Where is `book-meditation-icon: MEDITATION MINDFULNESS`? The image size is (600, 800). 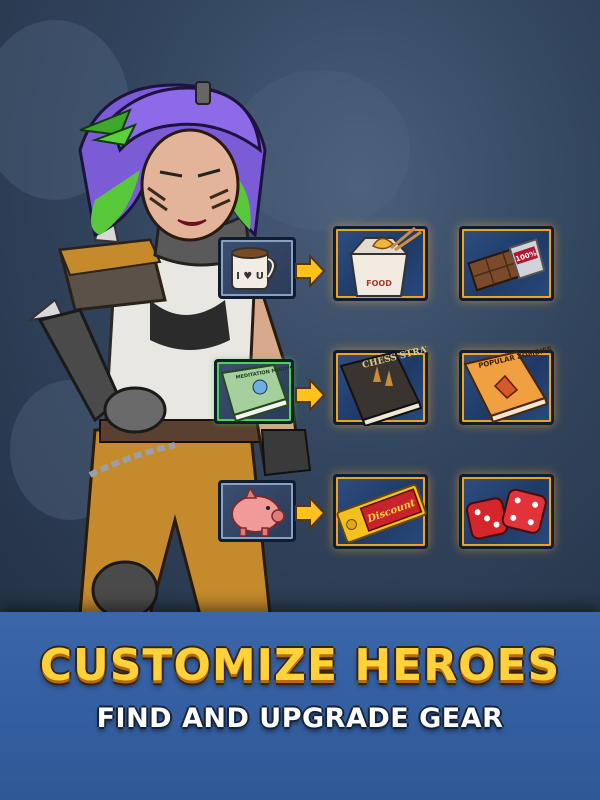 book-meditation-icon: MEDITATION MINDFULNESS is located at coordinates (257, 392).